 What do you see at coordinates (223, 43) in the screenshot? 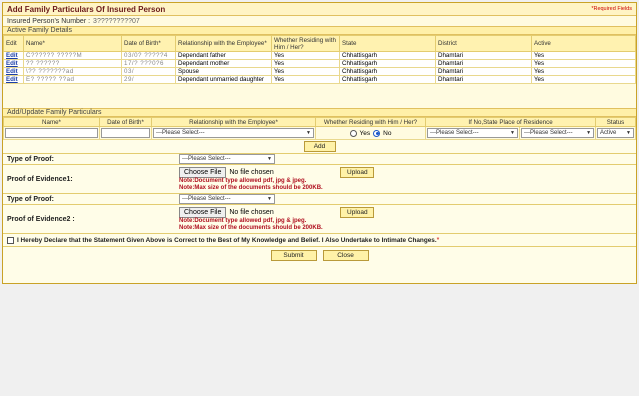
I see `col-relationship: Relationship with the Employee*` at bounding box center [223, 43].